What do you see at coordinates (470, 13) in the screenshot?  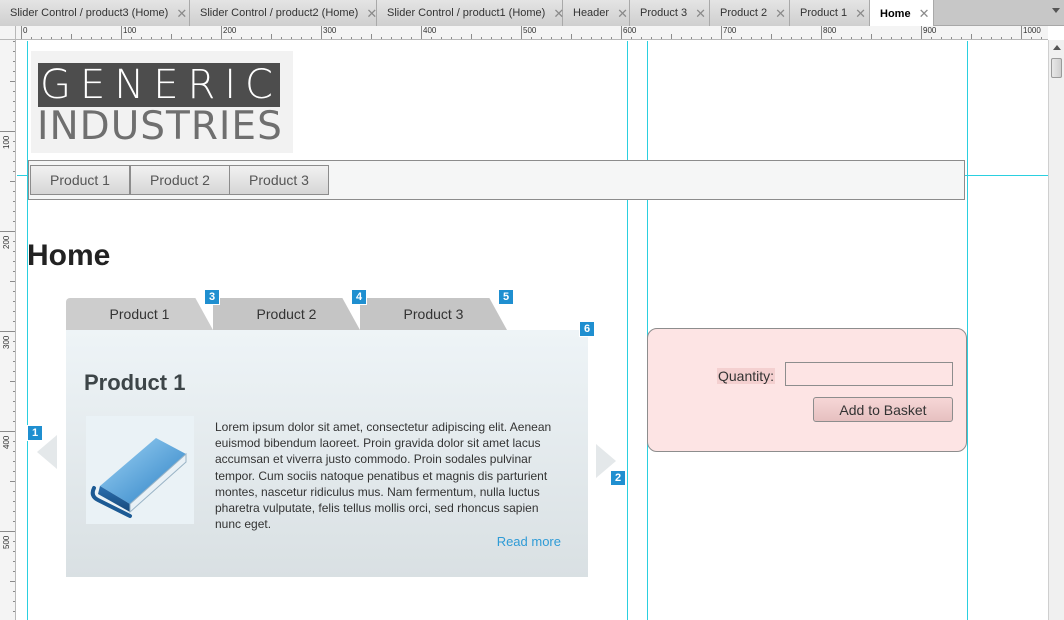 I see `tab-slider-product1: Slider Control / product1 (Home) ✕` at bounding box center [470, 13].